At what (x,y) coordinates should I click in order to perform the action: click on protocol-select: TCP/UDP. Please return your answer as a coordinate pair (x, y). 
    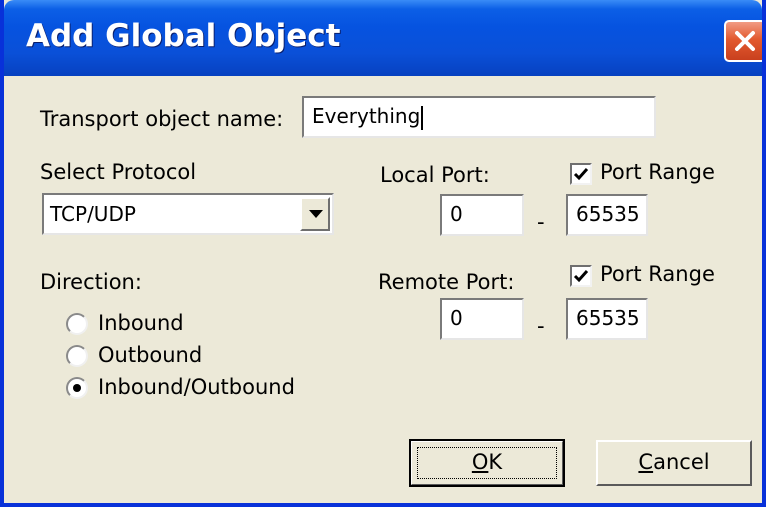
    Looking at the image, I should click on (188, 214).